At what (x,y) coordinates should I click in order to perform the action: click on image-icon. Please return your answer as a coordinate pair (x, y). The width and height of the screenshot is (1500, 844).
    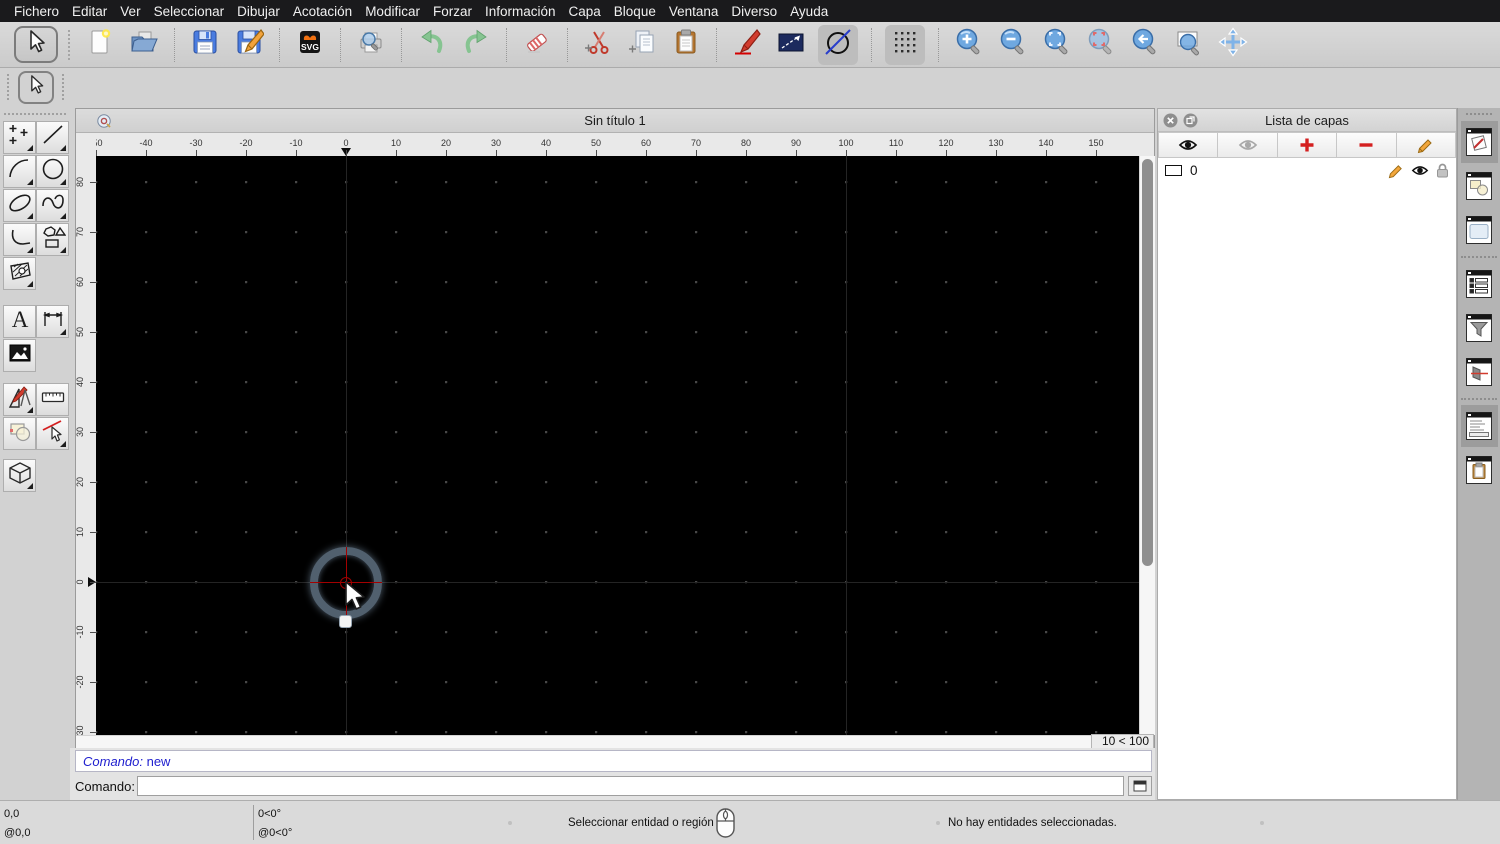
    Looking at the image, I should click on (20, 355).